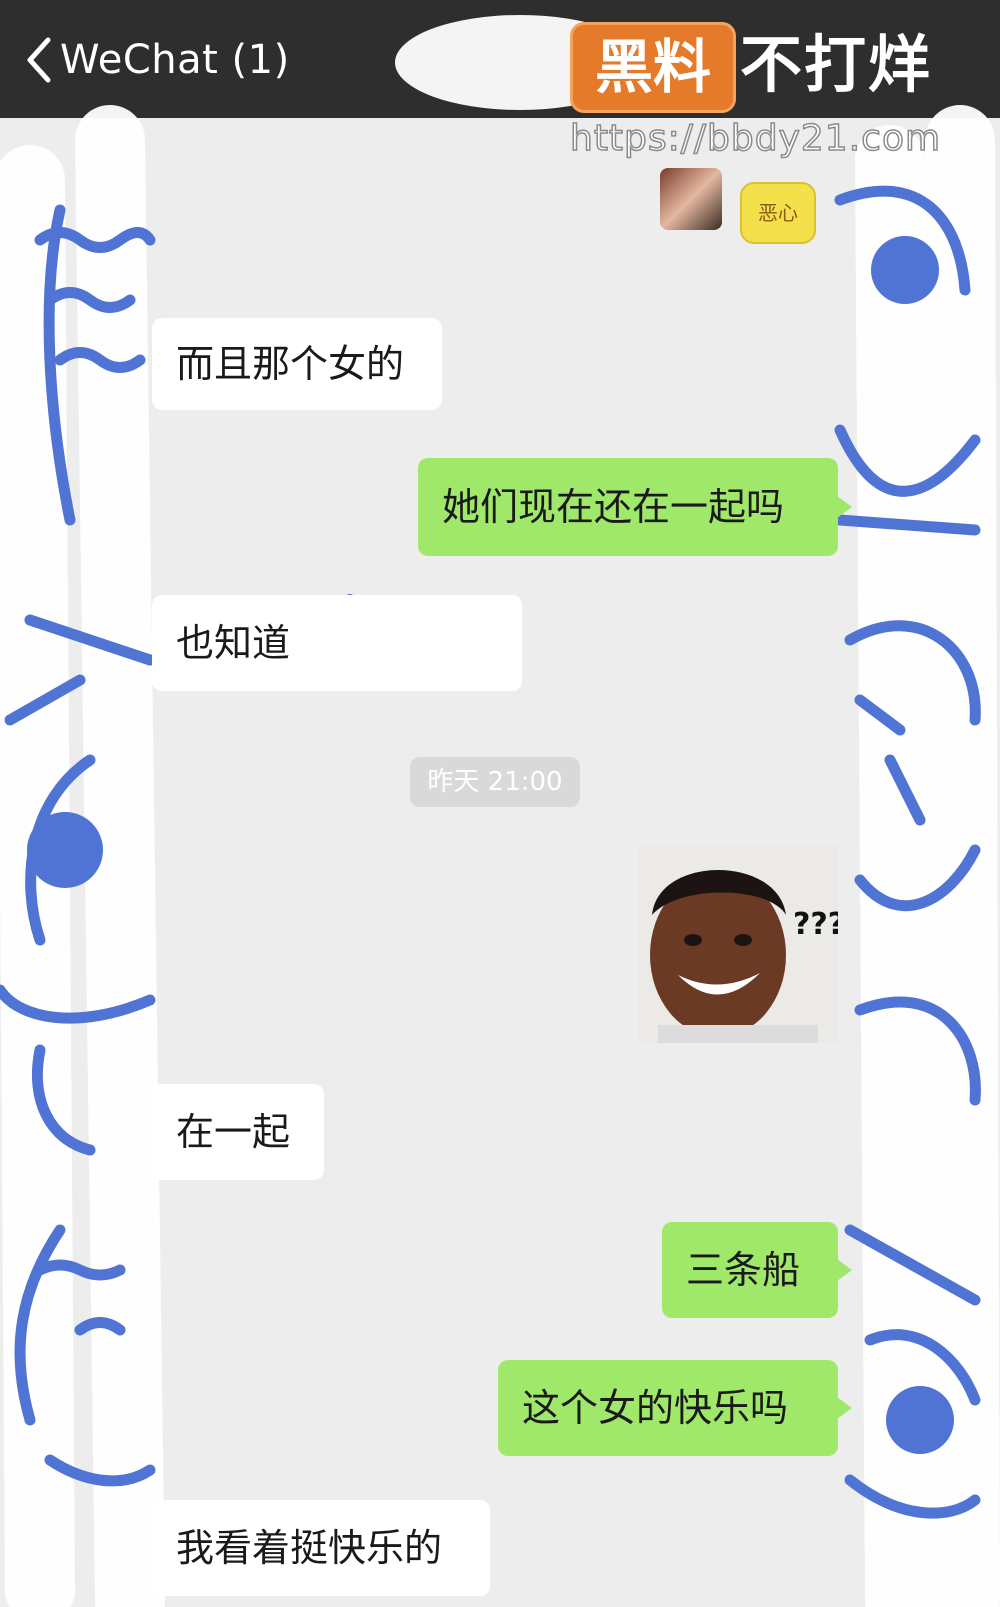 This screenshot has width=1000, height=1607. What do you see at coordinates (757, 1270) in the screenshot?
I see `message-bubble-sent: 三条船` at bounding box center [757, 1270].